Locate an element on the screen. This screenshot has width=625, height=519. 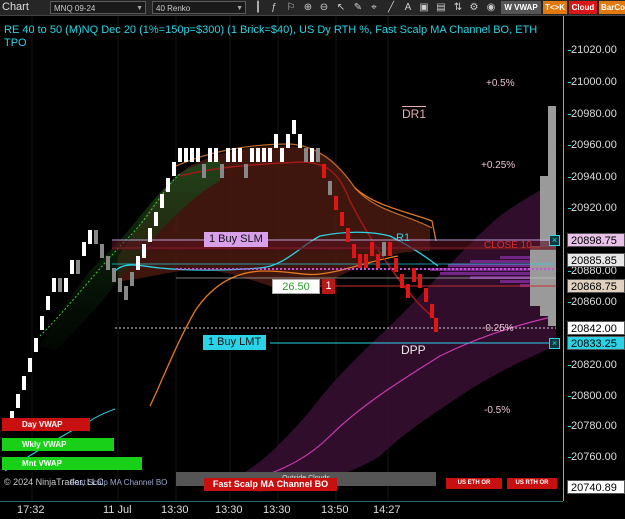
chart-trader-icon: ⇅ is located at coordinates (458, 7).